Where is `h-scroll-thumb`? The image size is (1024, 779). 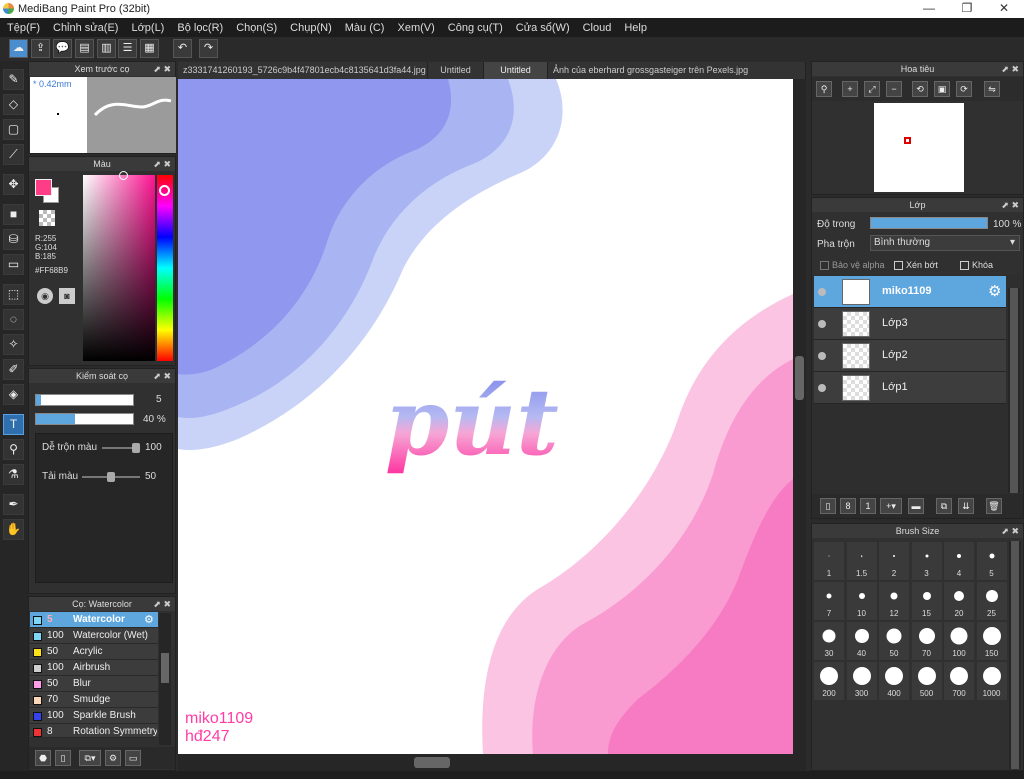
h-scroll-thumb is located at coordinates (432, 762).